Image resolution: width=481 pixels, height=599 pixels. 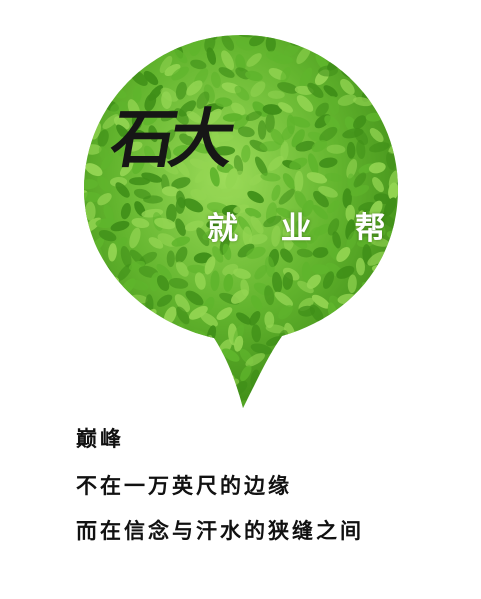 I want to click on poem-line-1: 不在一万英尺的边缘, so click(x=184, y=485).